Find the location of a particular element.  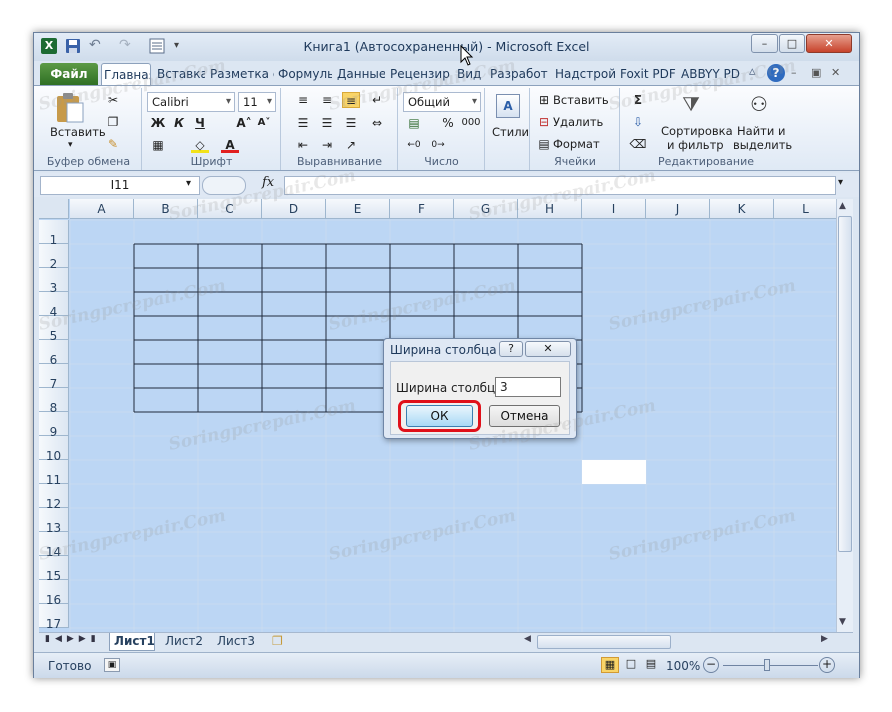

sort-filter-icon: ⧩ is located at coordinates (691, 106).